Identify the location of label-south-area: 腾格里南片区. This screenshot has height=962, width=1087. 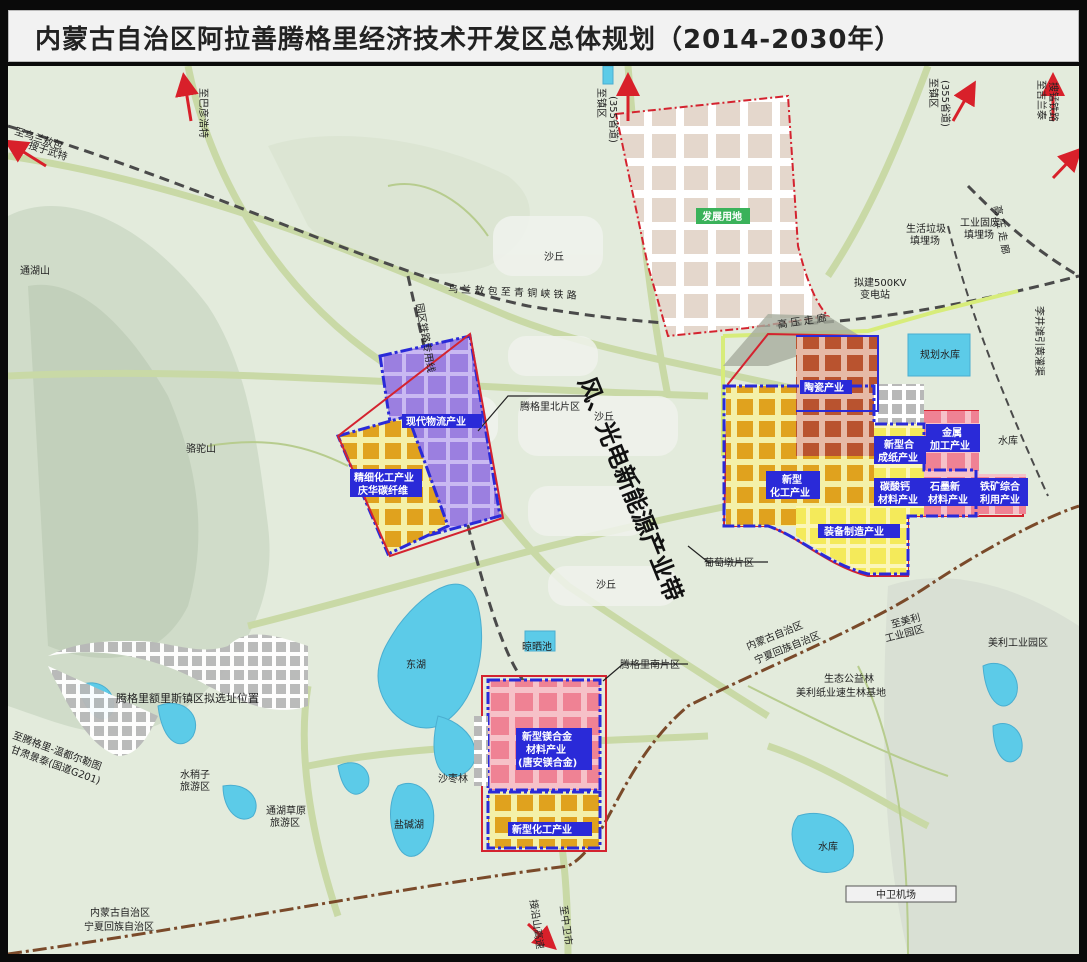
(650, 664).